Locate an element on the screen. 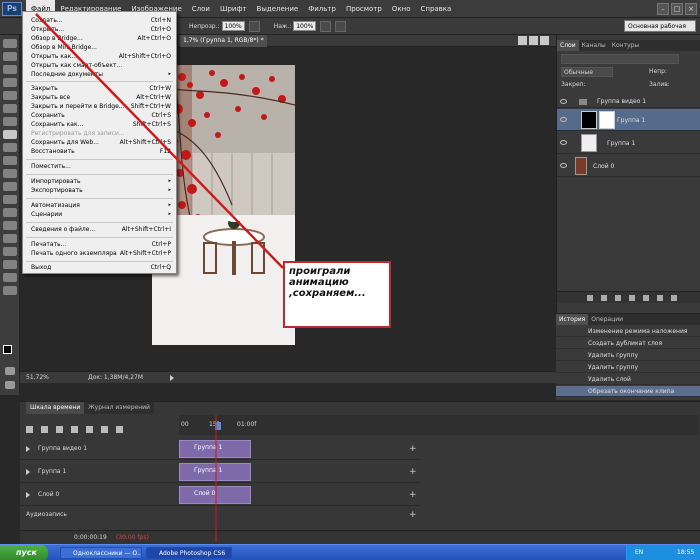 The width and height of the screenshot is (700, 560). tab-measurement-log: Журнал измерений is located at coordinates (119, 408).